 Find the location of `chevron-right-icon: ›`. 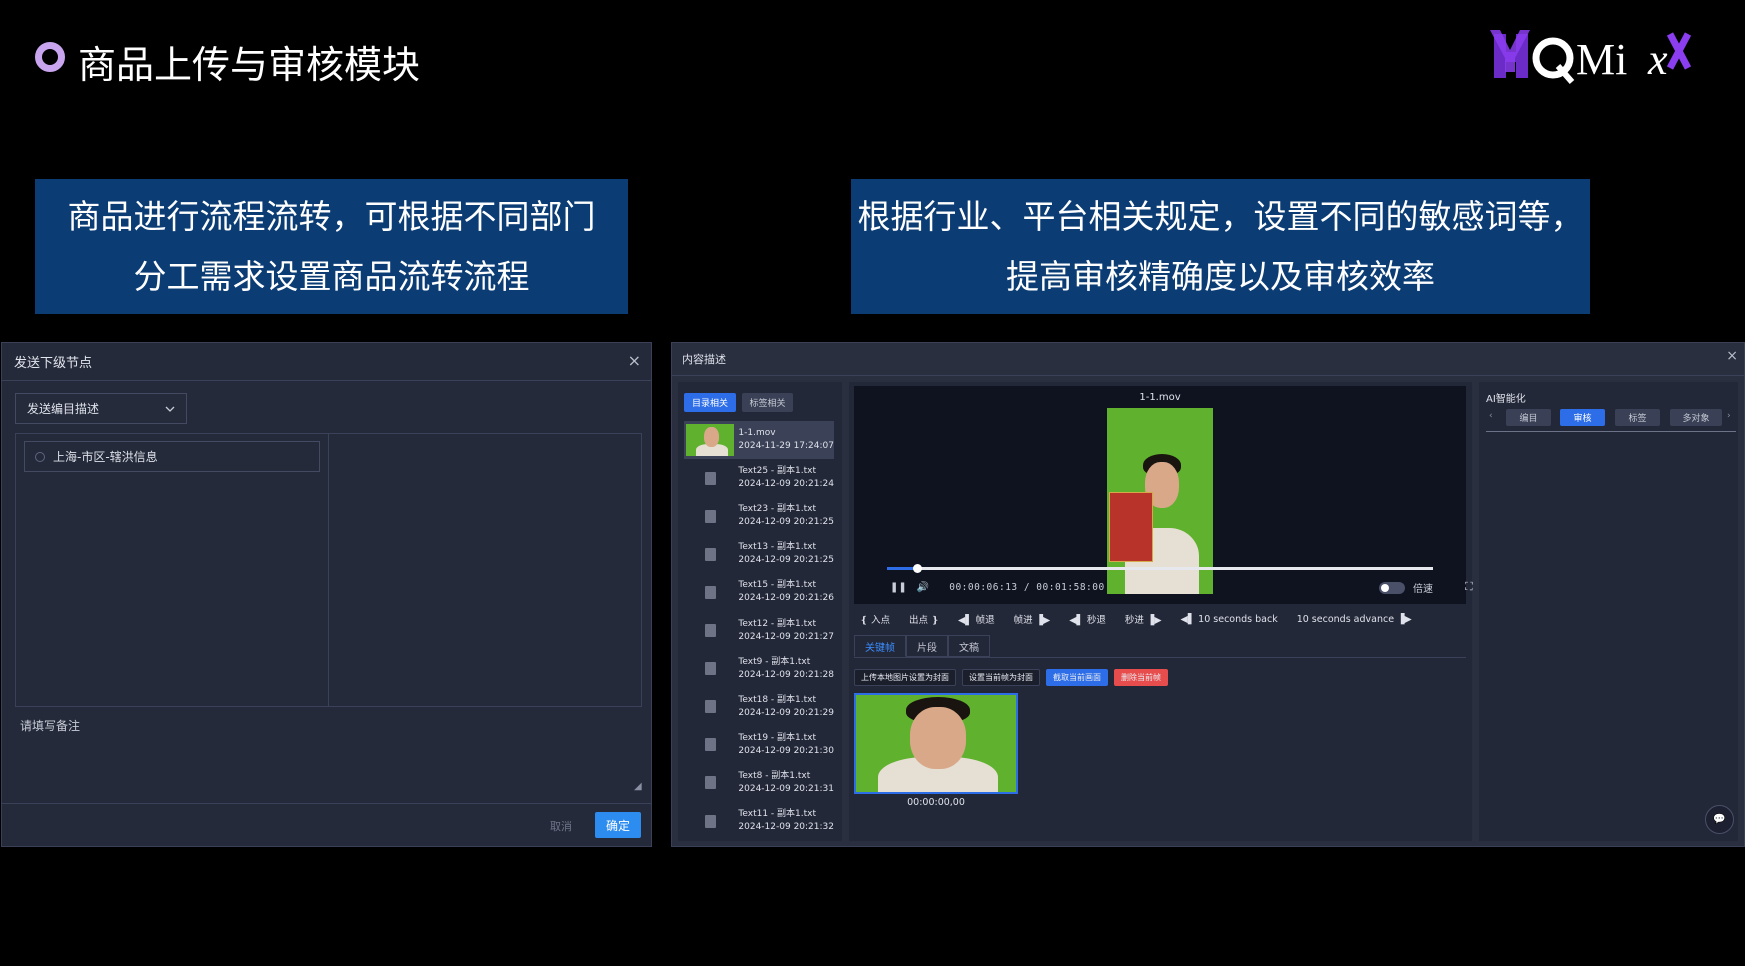

chevron-right-icon: › is located at coordinates (1729, 416).